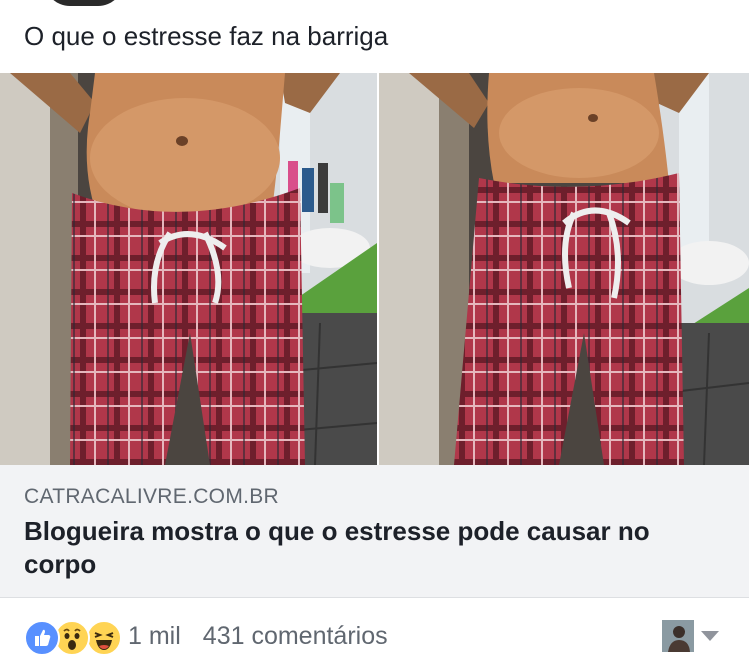  Describe the element at coordinates (42, 638) in the screenshot. I see `like-icon` at that location.